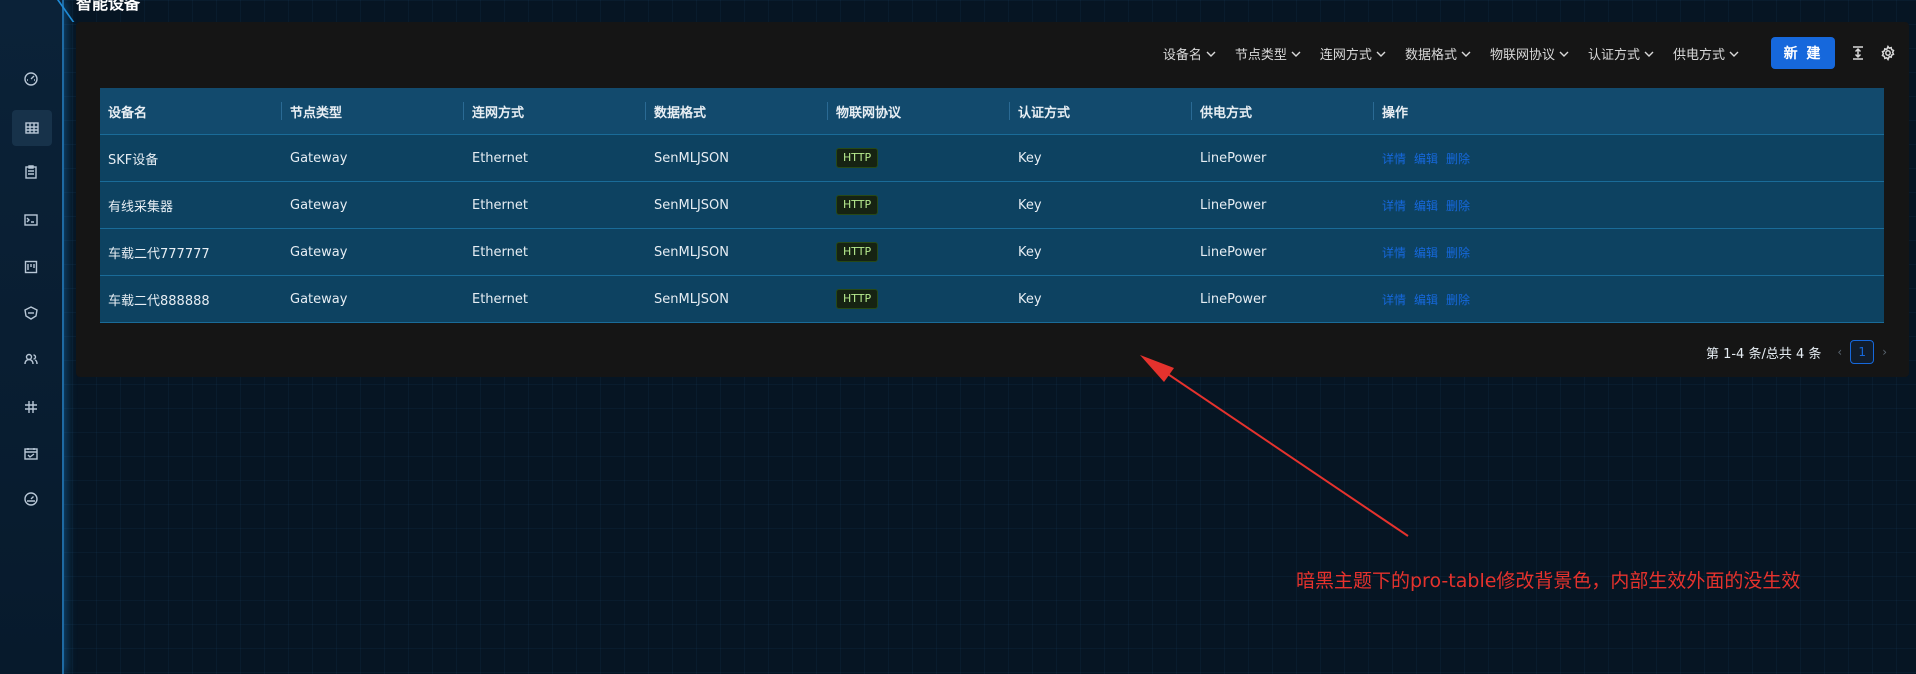  I want to click on new-button: 新 建, so click(1803, 53).